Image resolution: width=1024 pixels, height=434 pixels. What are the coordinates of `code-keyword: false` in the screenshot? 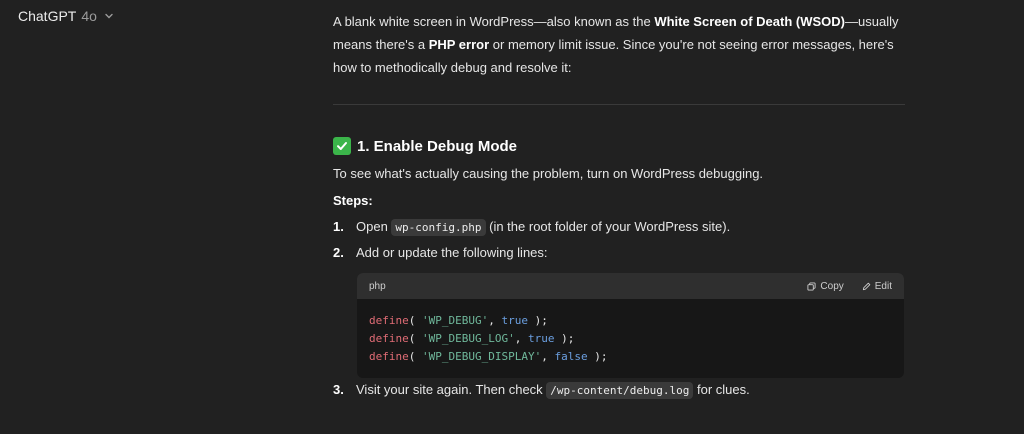 It's located at (571, 356).